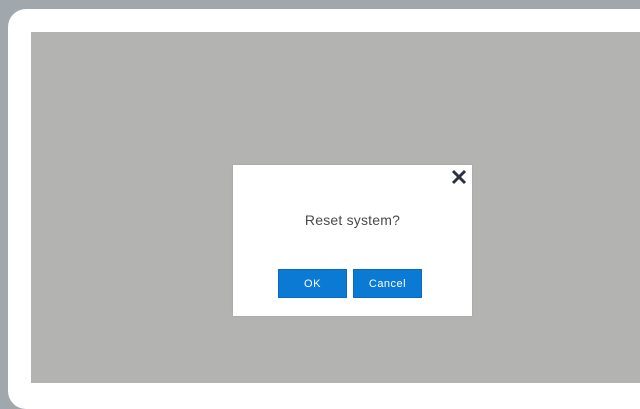 The width and height of the screenshot is (640, 409). What do you see at coordinates (352, 220) in the screenshot?
I see `dialog-message: Reset system?` at bounding box center [352, 220].